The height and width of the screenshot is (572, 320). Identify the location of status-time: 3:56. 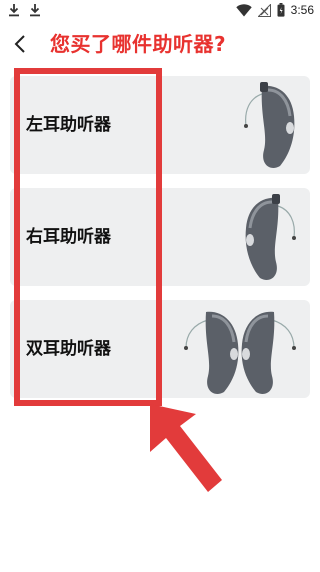
(302, 10).